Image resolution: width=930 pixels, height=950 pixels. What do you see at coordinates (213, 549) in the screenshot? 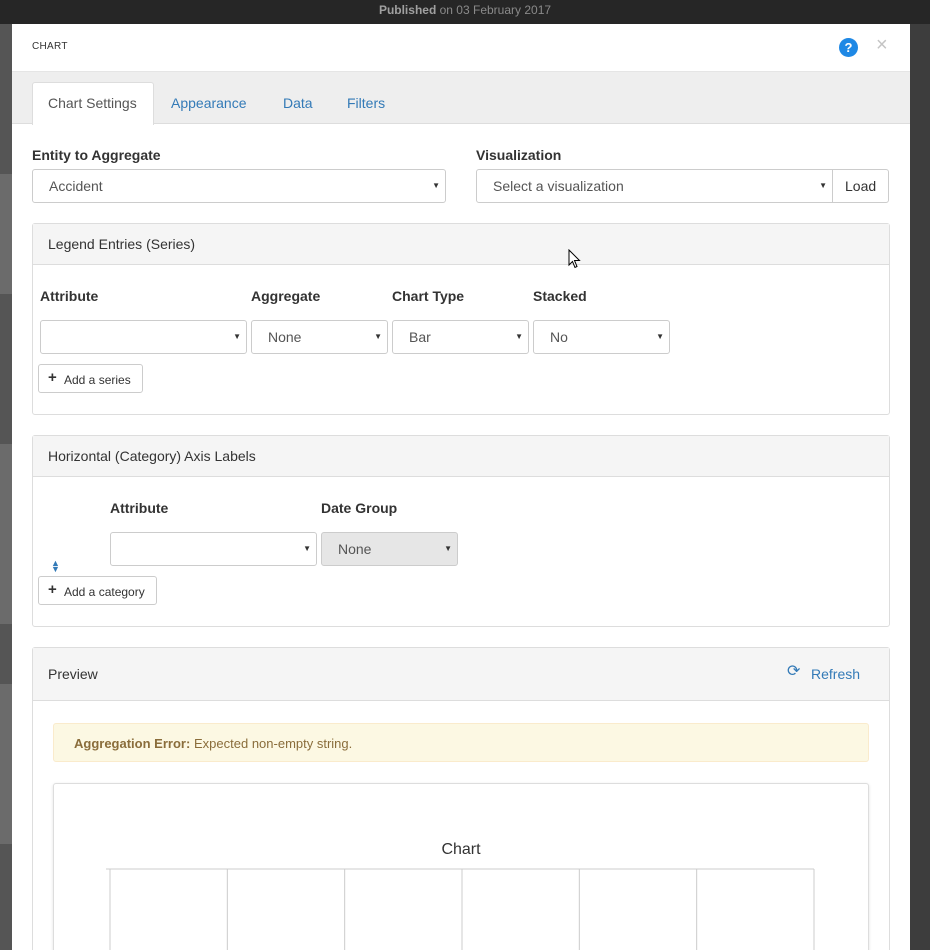
I see `category-attribute-select: ▼` at bounding box center [213, 549].